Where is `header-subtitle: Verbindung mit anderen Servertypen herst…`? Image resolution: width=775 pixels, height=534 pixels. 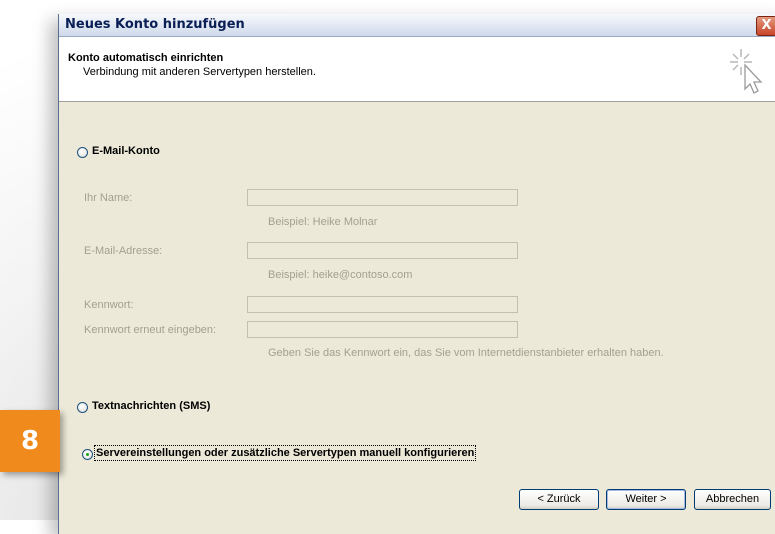 header-subtitle: Verbindung mit anderen Servertypen herst… is located at coordinates (199, 72).